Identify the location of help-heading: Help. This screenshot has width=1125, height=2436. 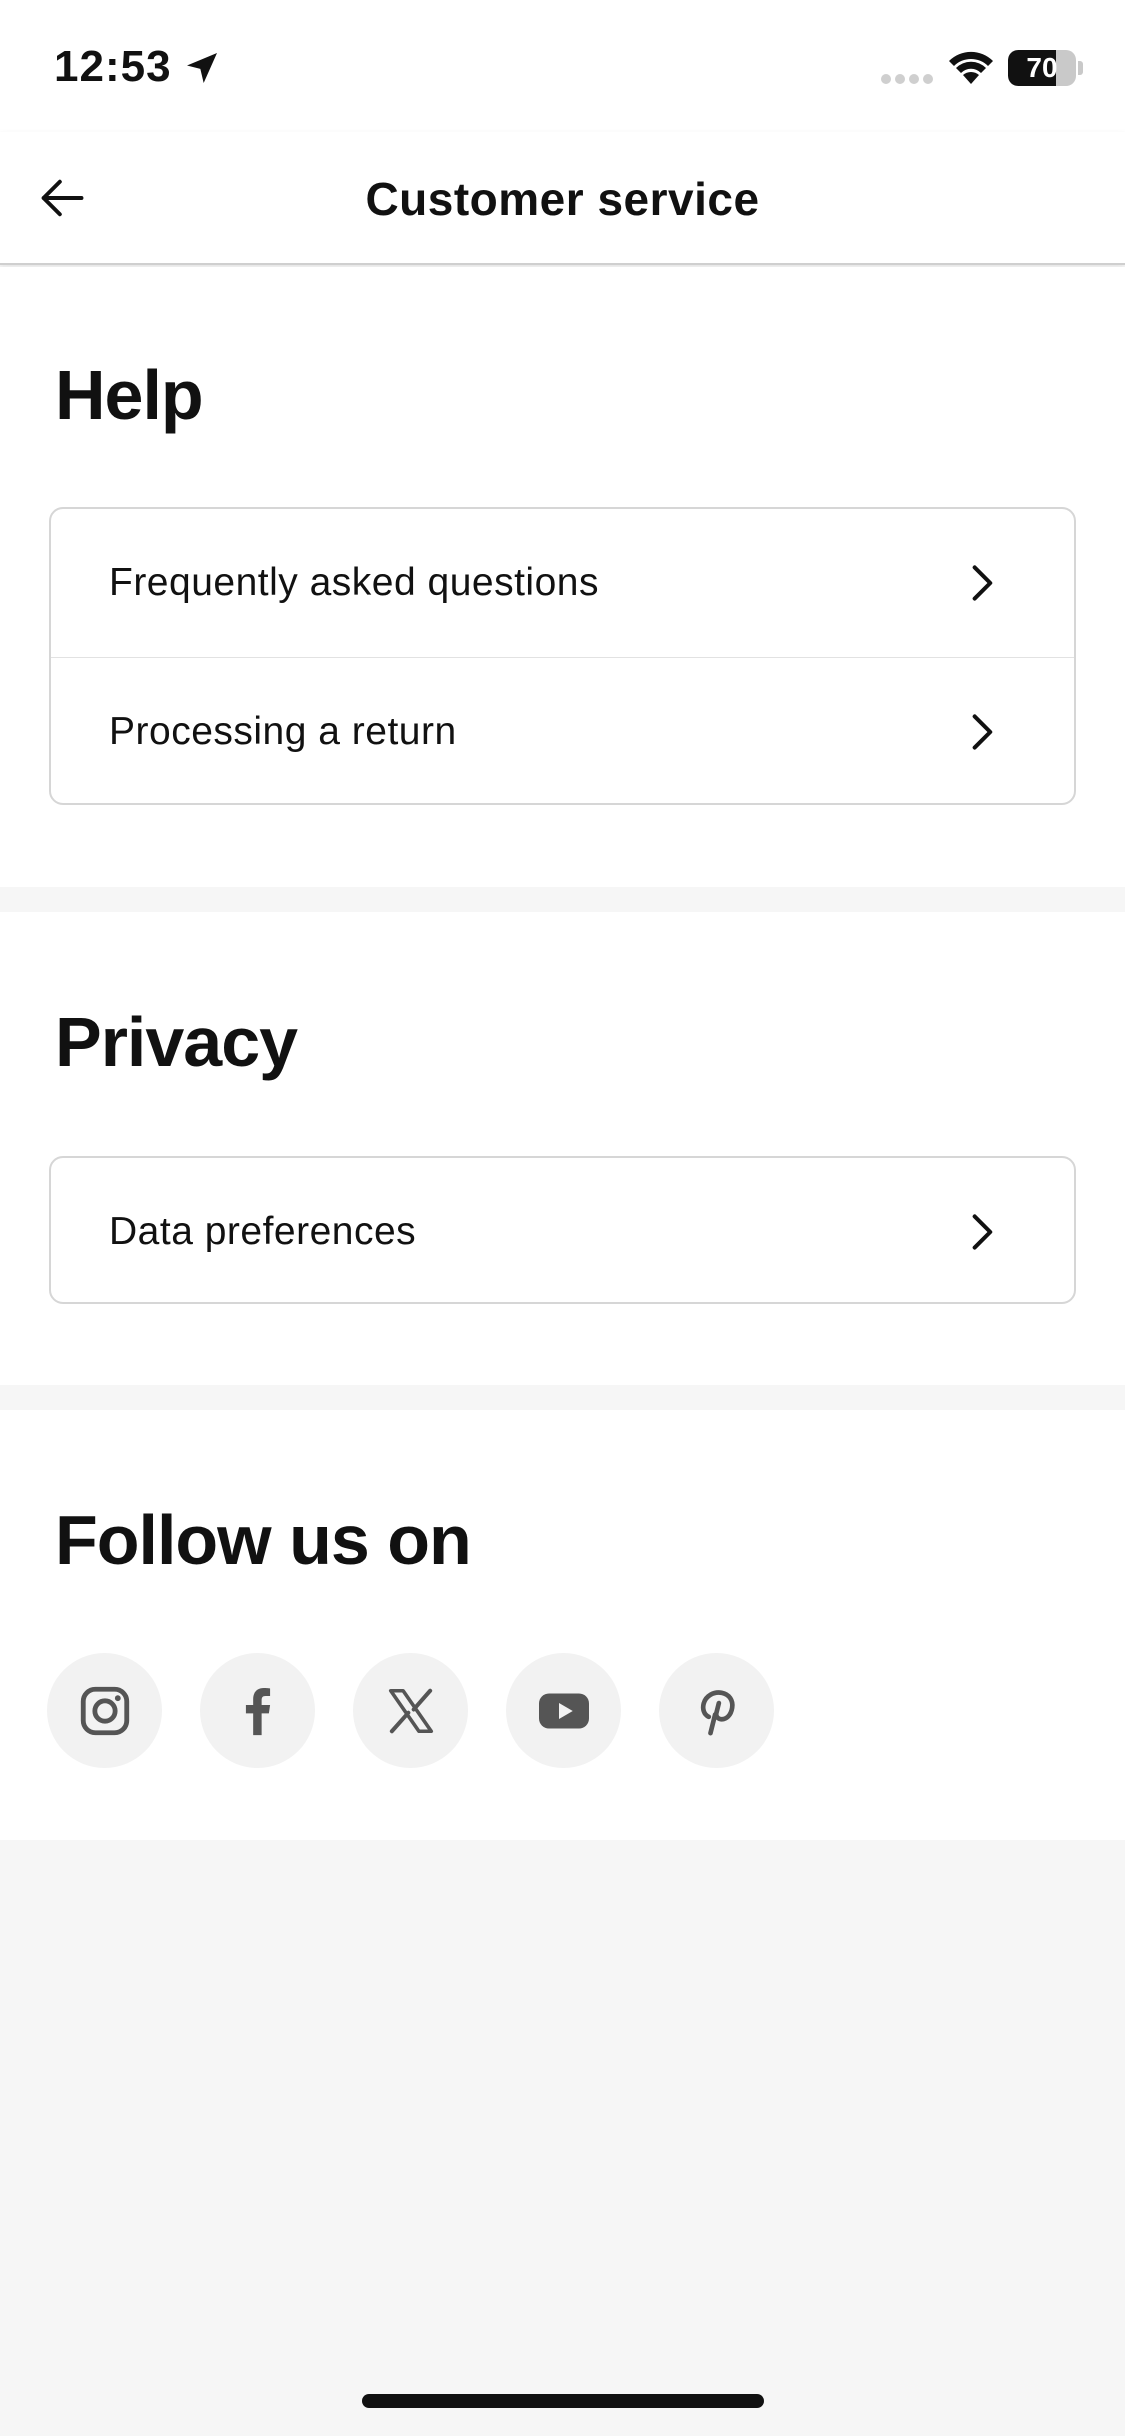
(129, 395).